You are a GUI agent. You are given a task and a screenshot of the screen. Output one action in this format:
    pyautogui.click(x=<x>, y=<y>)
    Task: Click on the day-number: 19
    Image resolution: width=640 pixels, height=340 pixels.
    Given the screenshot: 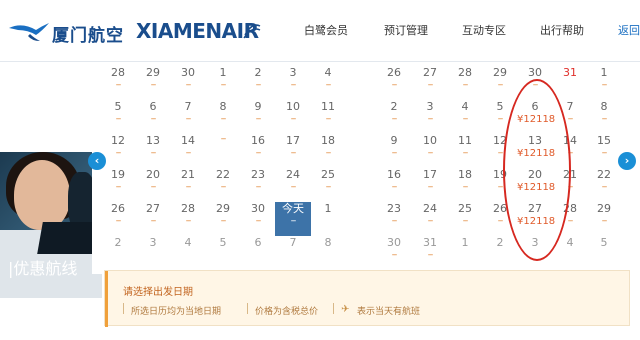 What is the action you would take?
    pyautogui.click(x=118, y=174)
    